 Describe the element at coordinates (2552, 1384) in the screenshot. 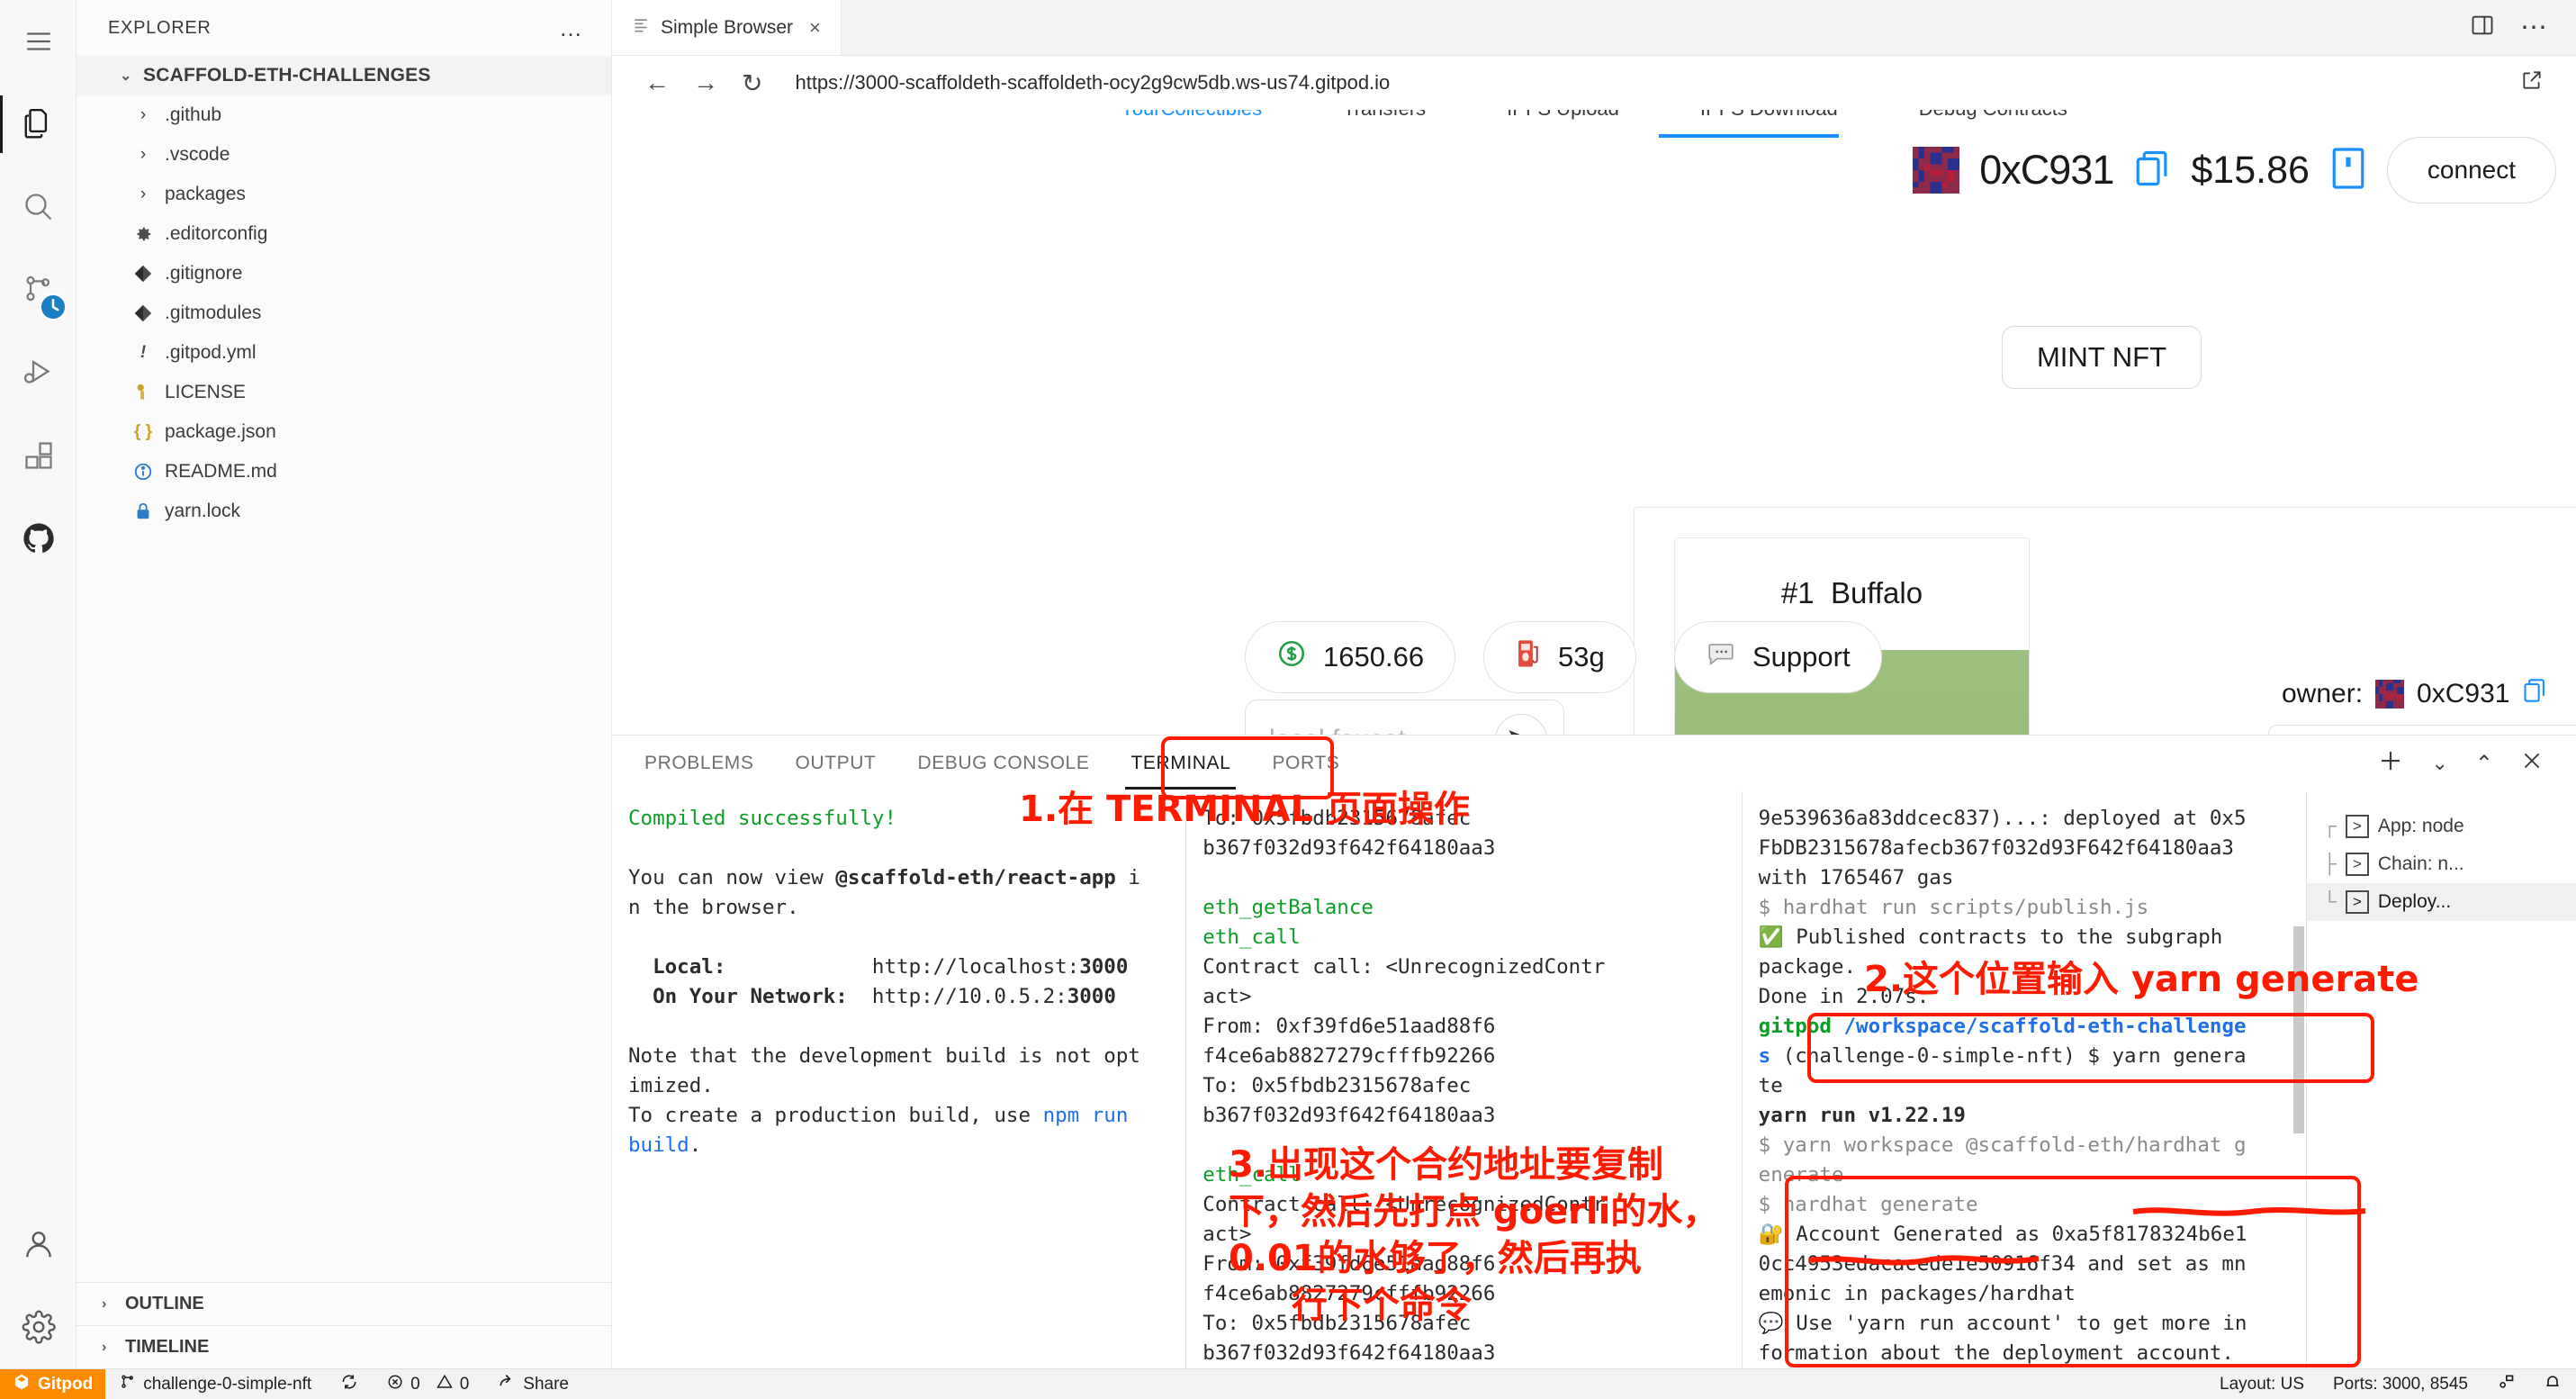

I see `status-bell-button` at that location.